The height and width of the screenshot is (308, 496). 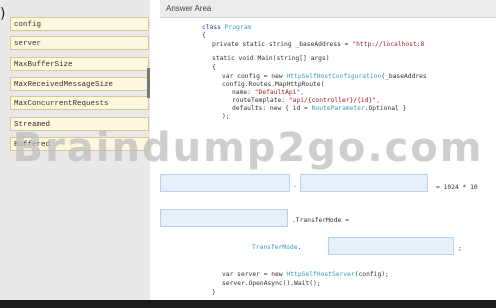 I want to click on code-line-class: class Program, so click(x=227, y=27).